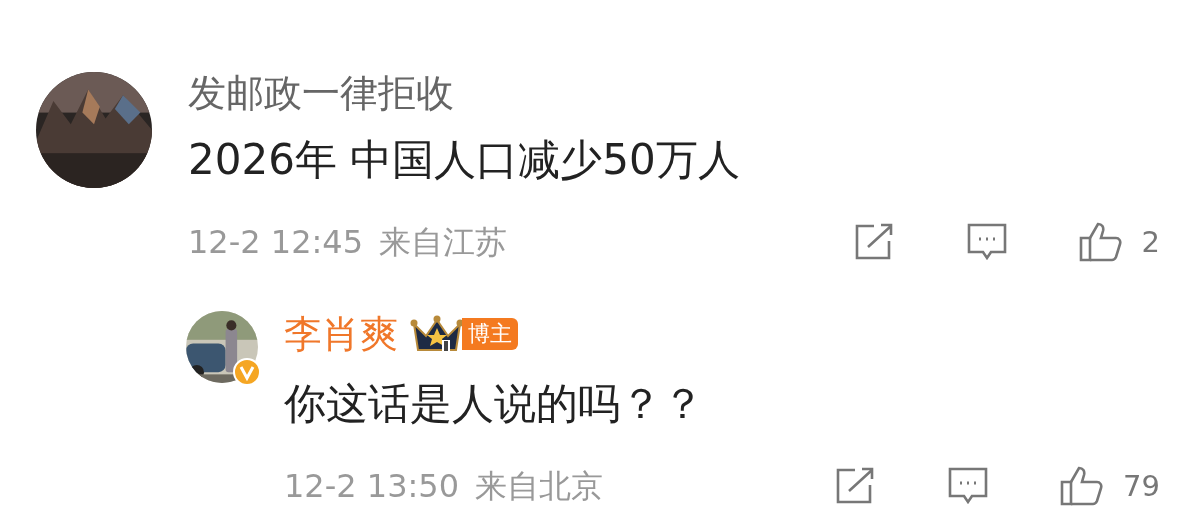 The height and width of the screenshot is (520, 1186). I want to click on comment-text: 你这话是人说的吗？？, so click(494, 404).